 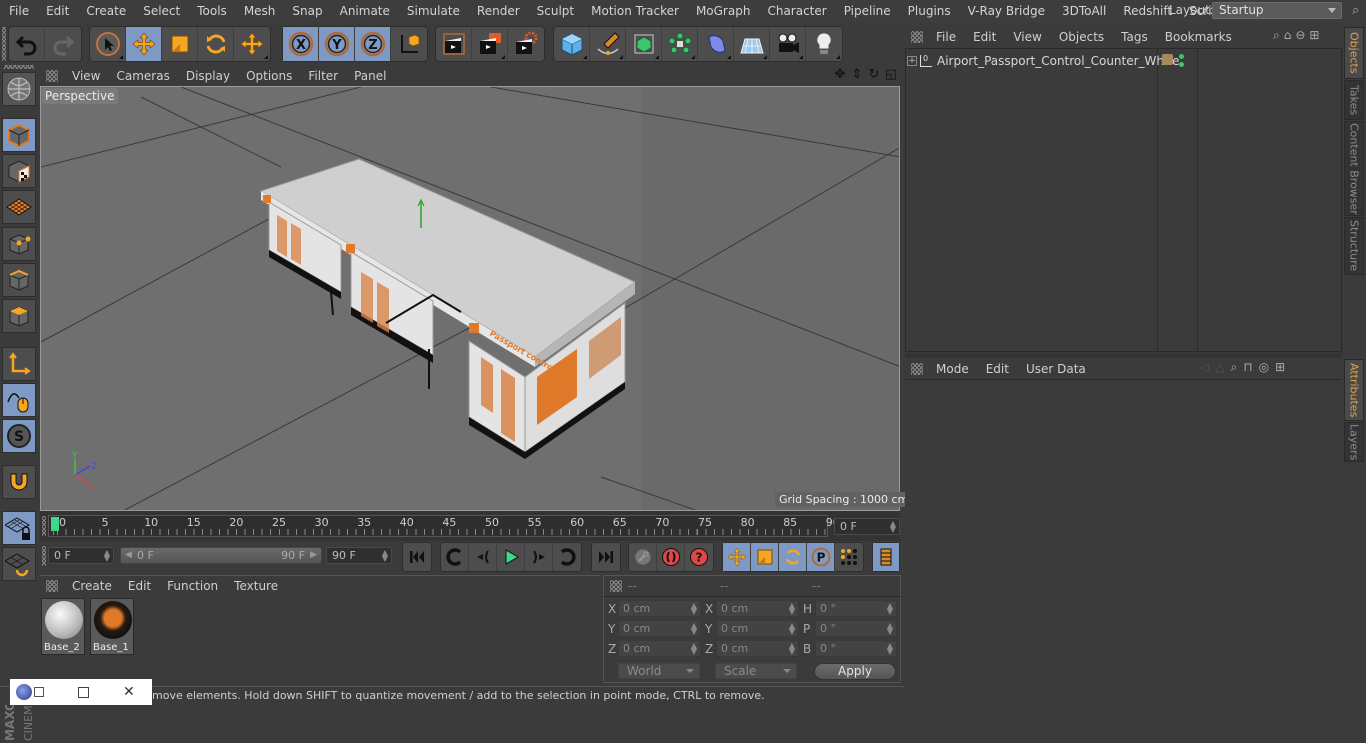 What do you see at coordinates (306, 11) in the screenshot?
I see `menu-snap: Snap` at bounding box center [306, 11].